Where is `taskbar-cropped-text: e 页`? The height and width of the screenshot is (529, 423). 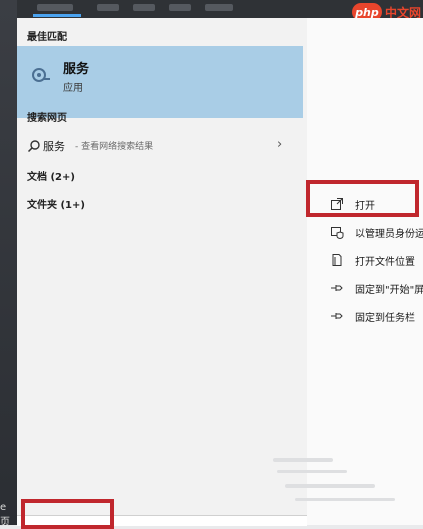
taskbar-cropped-text: e 页 is located at coordinates (5, 515).